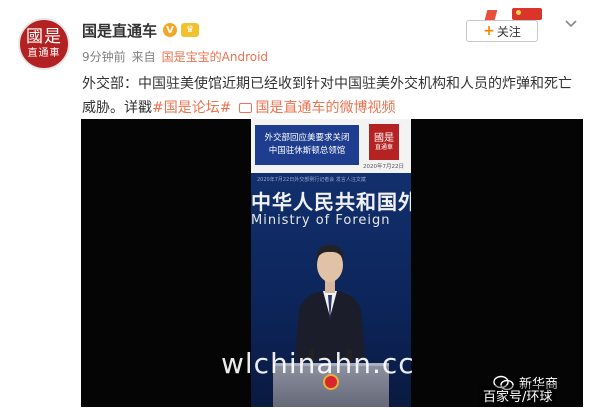  I want to click on chevron-down-icon, so click(571, 24).